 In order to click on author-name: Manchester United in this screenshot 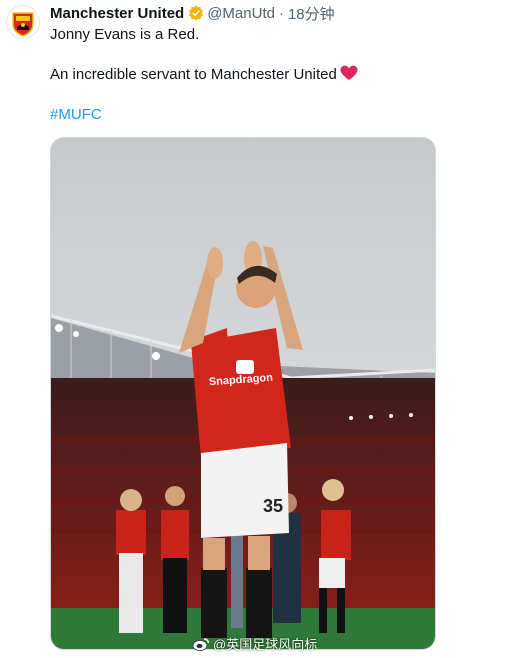, I will do `click(117, 13)`.